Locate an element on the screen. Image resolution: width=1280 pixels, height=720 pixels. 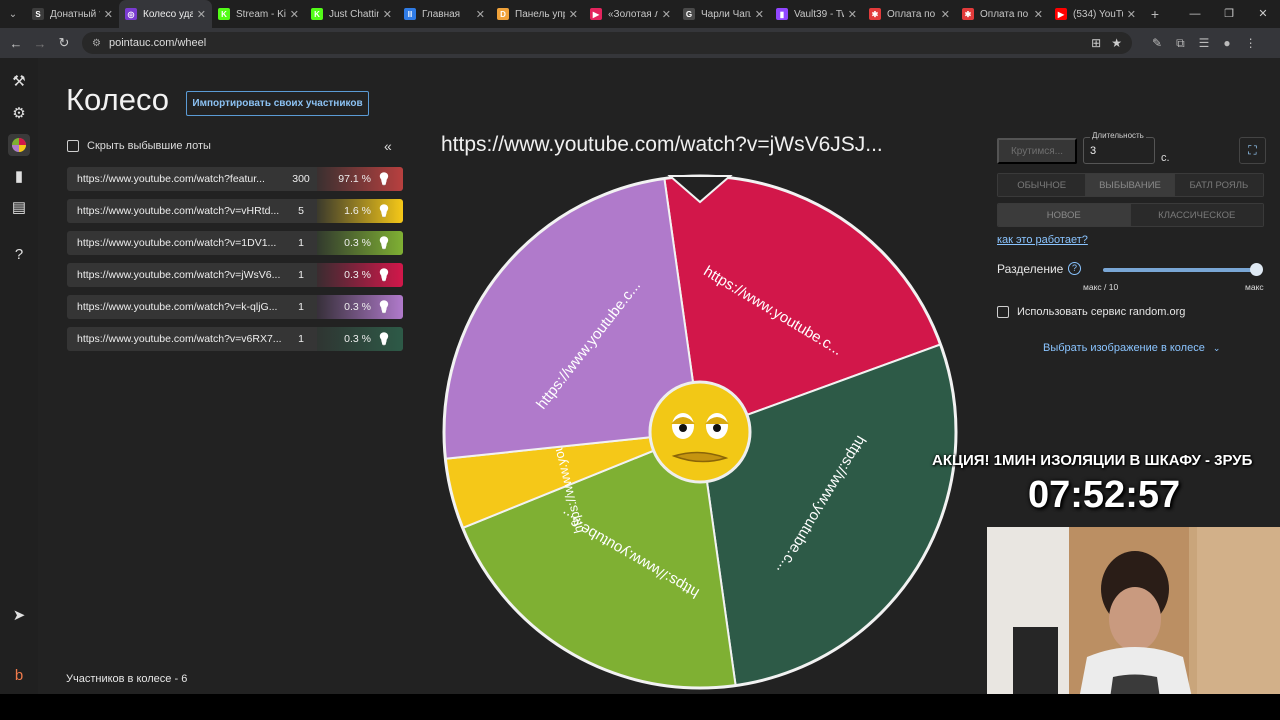
settings-gear-icon: ⚙ is located at coordinates (19, 113).